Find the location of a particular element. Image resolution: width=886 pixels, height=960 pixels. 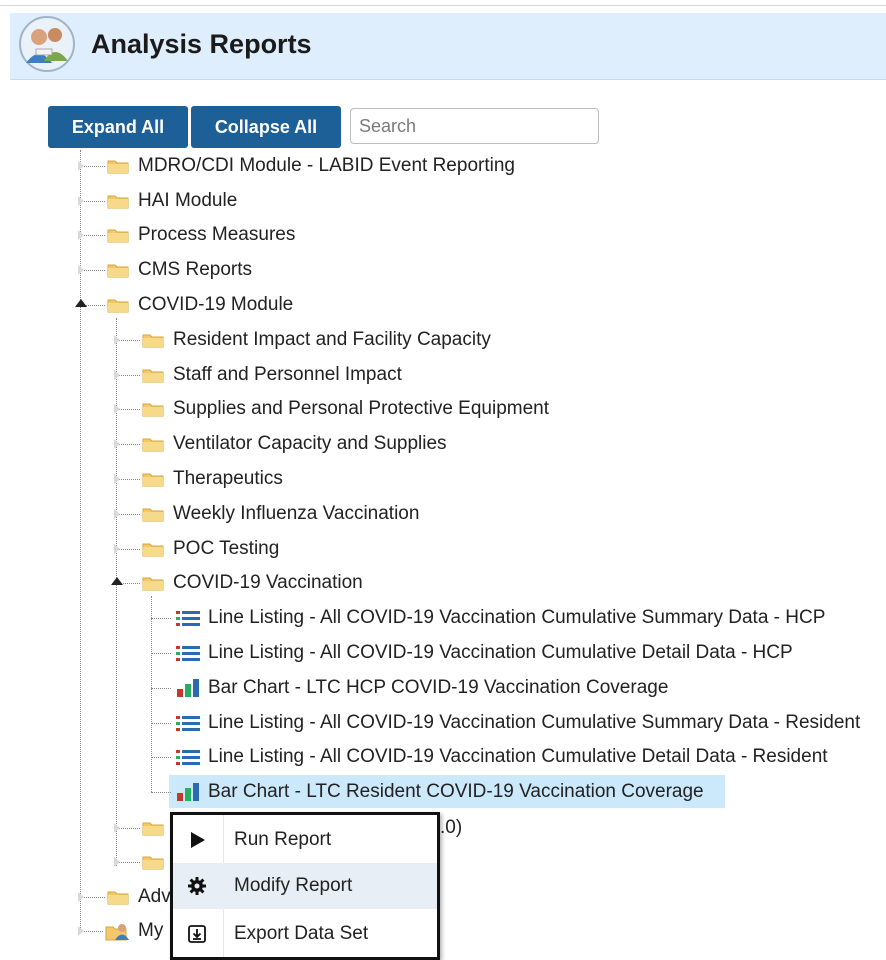

tree-item-folder: Resident Impact and Facility Capacity is located at coordinates (443, 340).